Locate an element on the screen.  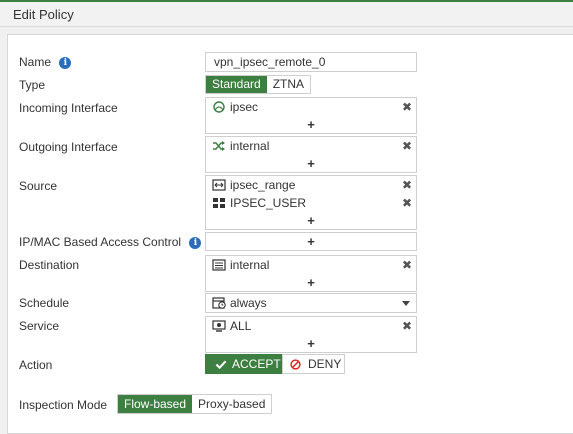
dialog-titlebar: Edit Policy is located at coordinates (286, 14).